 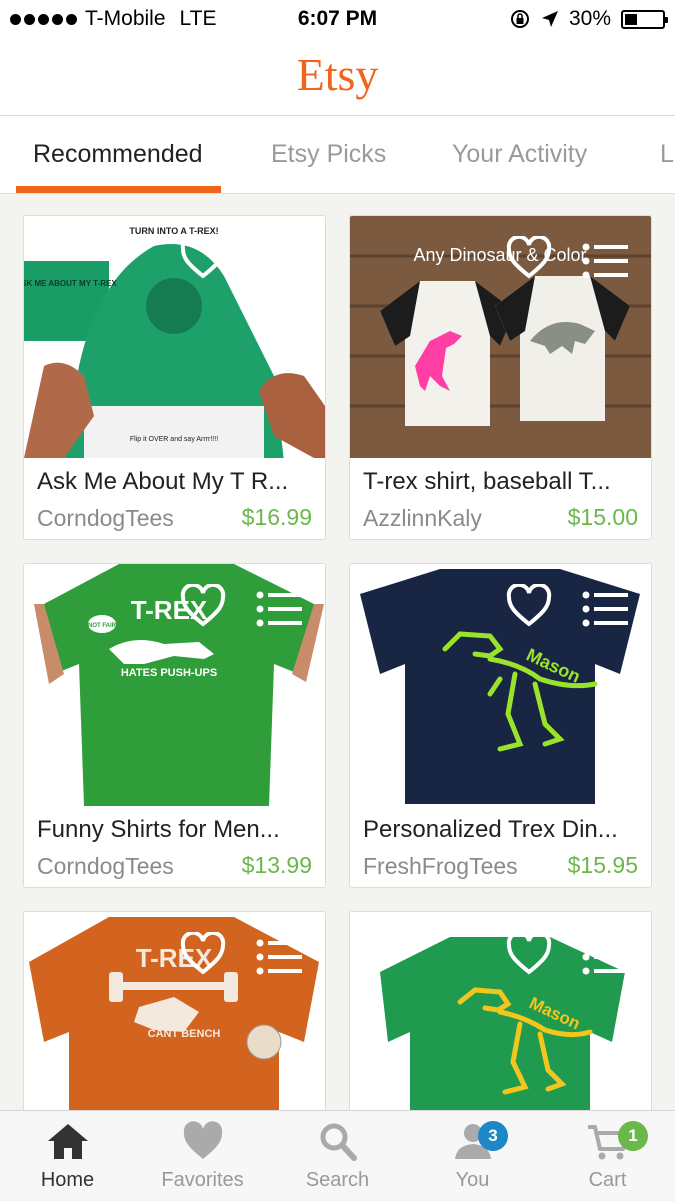 I want to click on nav-you: 3 You, so click(x=472, y=1156).